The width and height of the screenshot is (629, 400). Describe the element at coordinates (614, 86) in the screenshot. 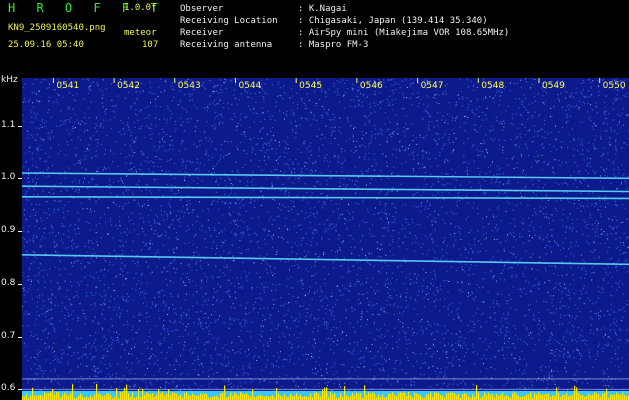

I see `x-tick-label: 0550` at that location.